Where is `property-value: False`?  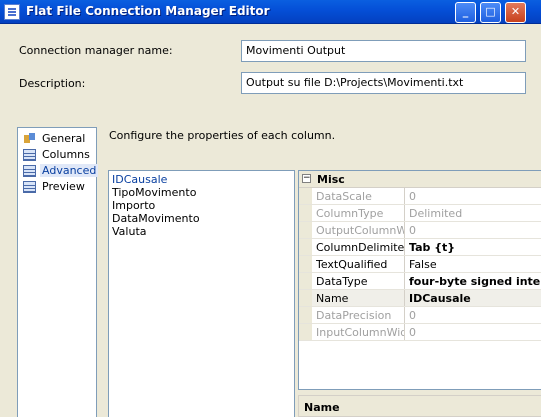 property-value: False is located at coordinates (475, 264).